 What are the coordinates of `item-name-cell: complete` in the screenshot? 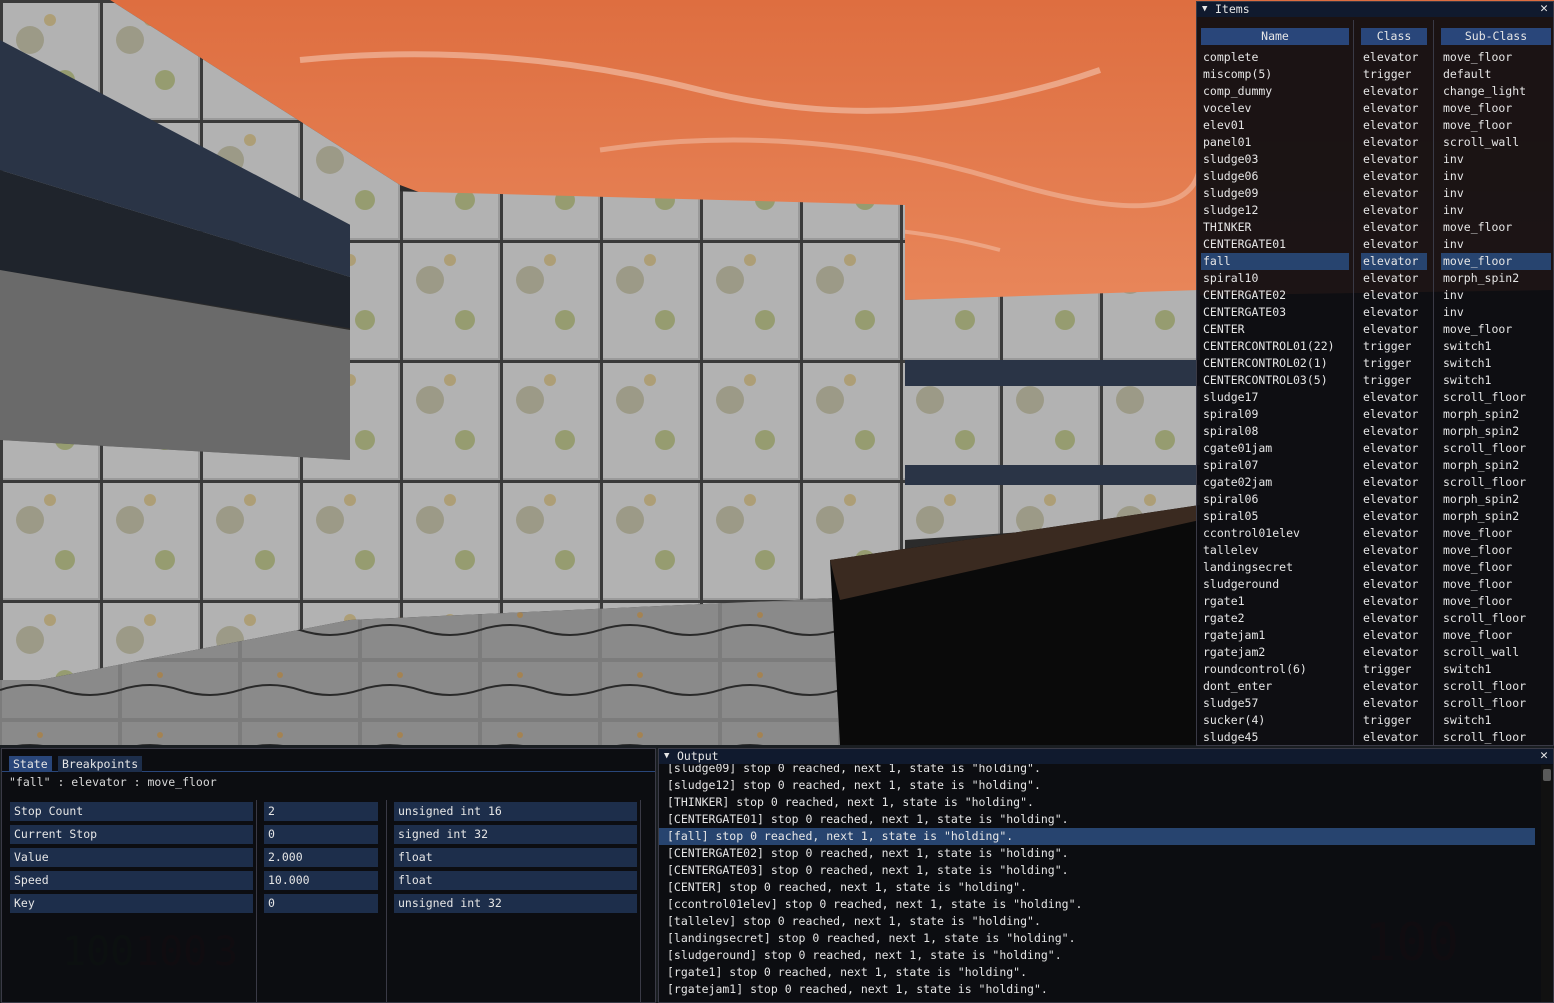 It's located at (1275, 57).